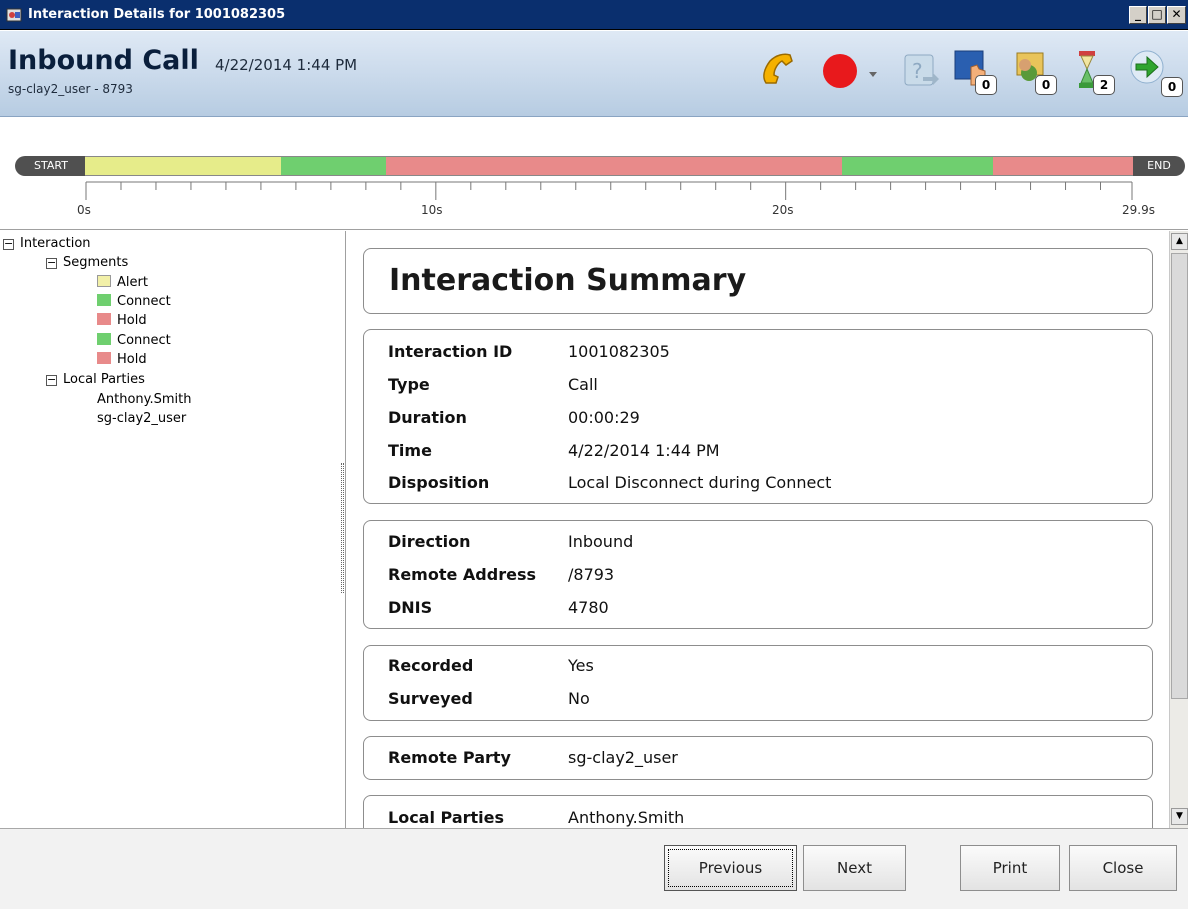 This screenshot has width=1188, height=909. I want to click on tree-segment-alert: Alert, so click(122, 283).